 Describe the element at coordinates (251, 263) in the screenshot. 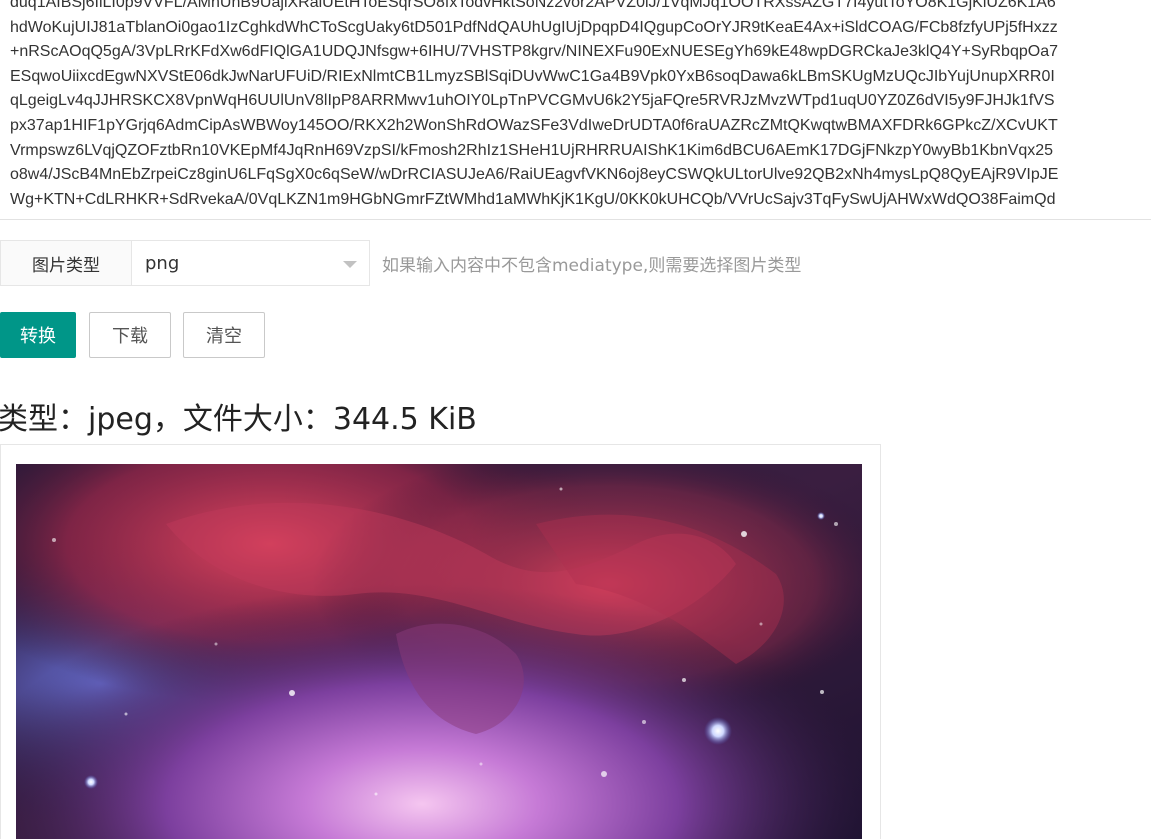

I see `image-type-select: png` at that location.